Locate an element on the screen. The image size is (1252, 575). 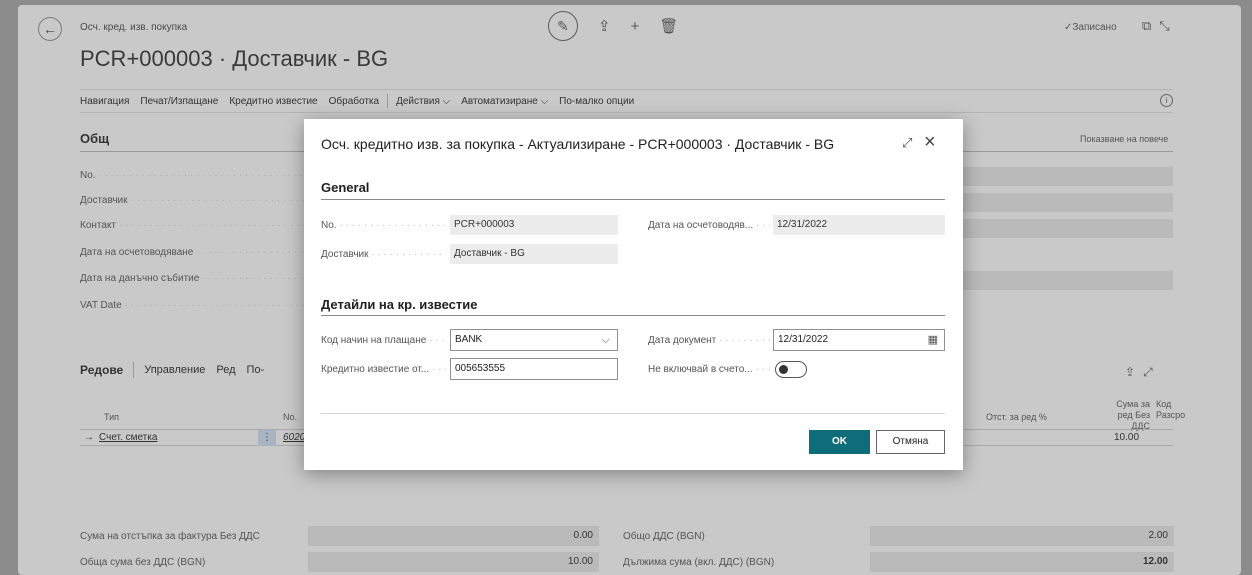
row-amount: 10.00 is located at coordinates (1127, 437).